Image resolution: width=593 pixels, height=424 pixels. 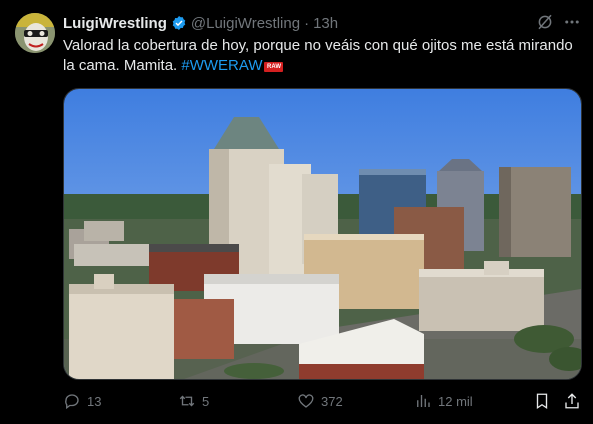 I want to click on action-bar: 13 5 372 12 mil, so click(x=323, y=401).